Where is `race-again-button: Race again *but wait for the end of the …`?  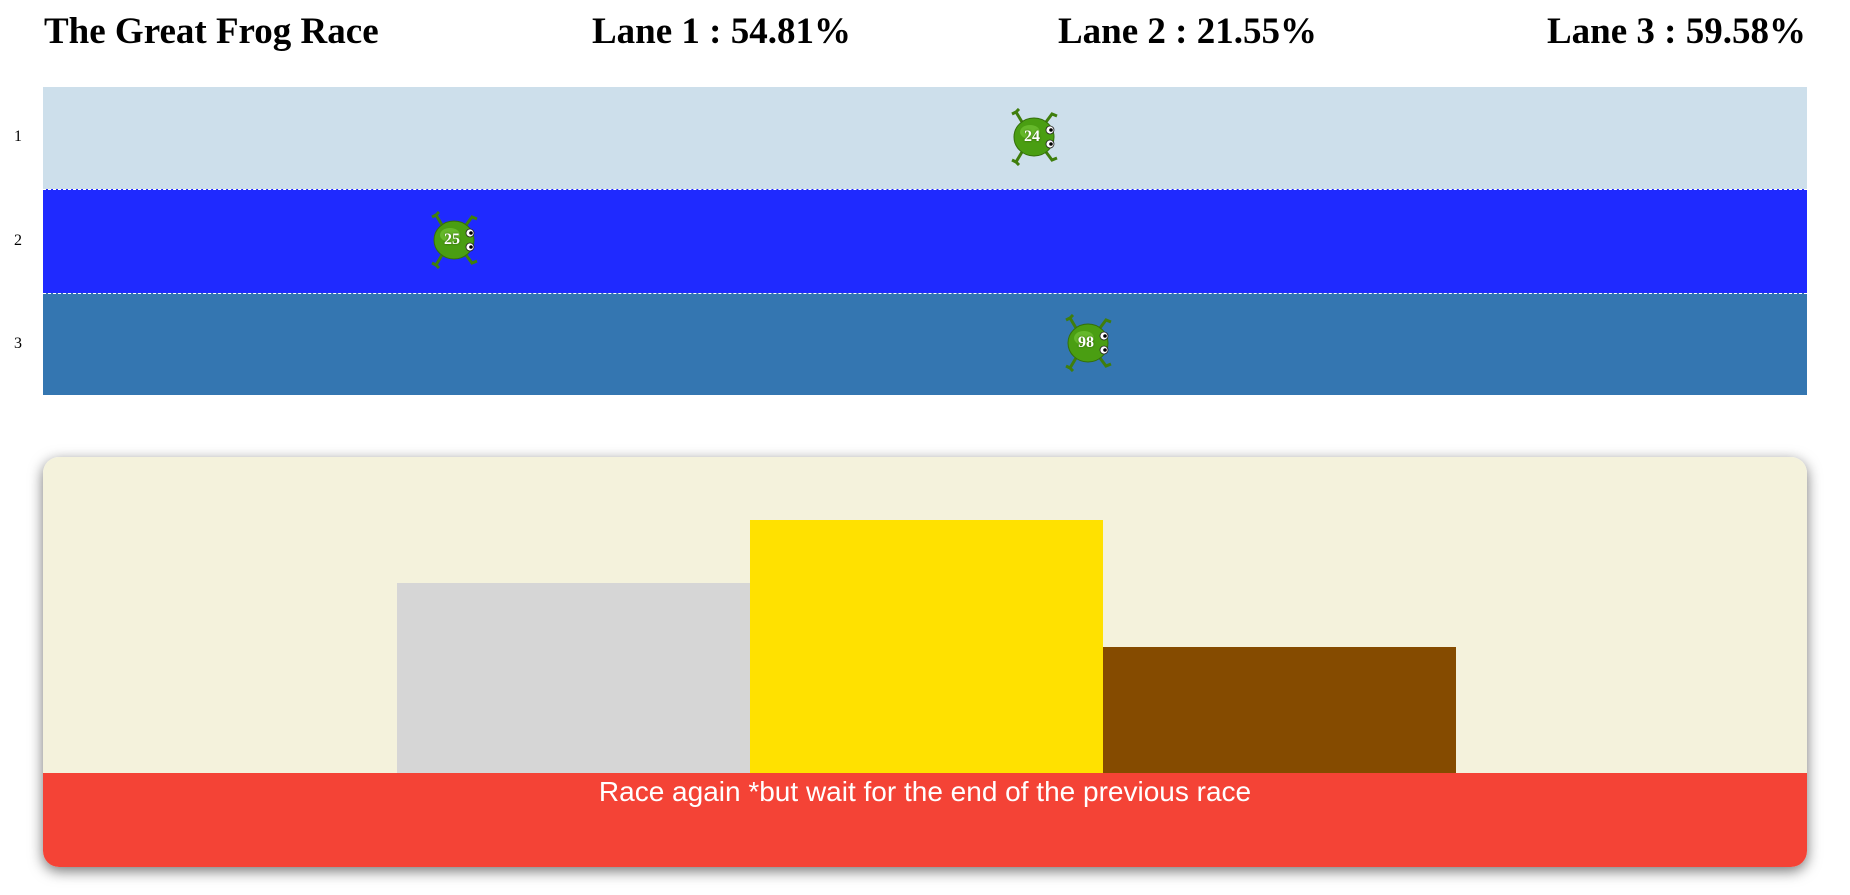
race-again-button: Race again *but wait for the end of the … is located at coordinates (925, 820).